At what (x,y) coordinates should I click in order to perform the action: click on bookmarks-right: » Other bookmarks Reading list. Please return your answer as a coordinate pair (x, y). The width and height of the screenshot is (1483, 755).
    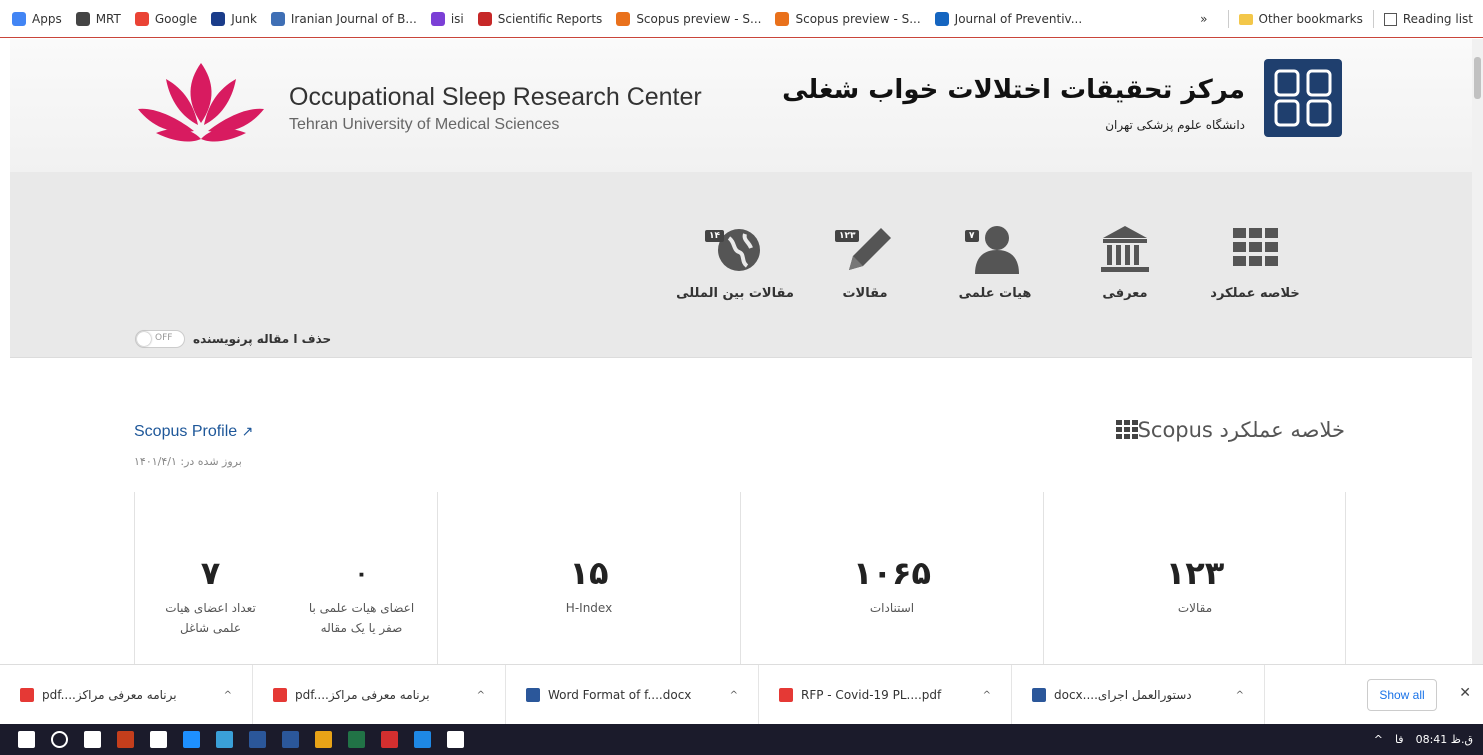
    Looking at the image, I should click on (1336, 19).